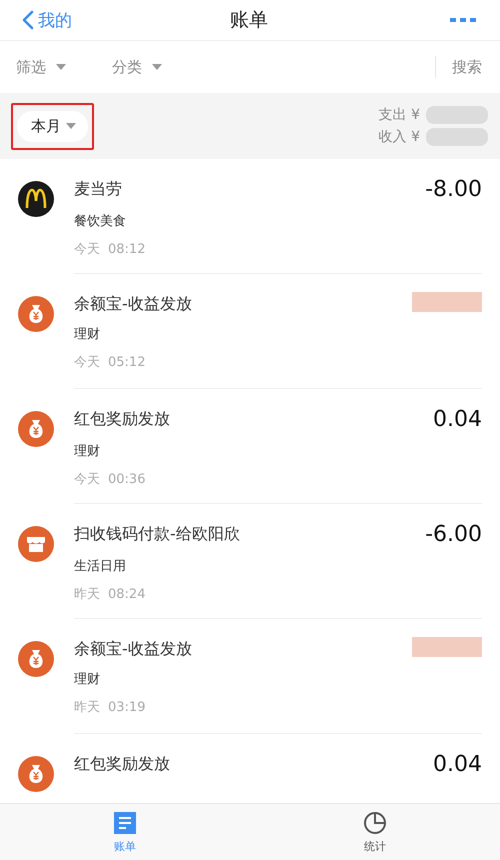 This screenshot has width=500, height=860. I want to click on income-label: 收入 ¥, so click(399, 137).